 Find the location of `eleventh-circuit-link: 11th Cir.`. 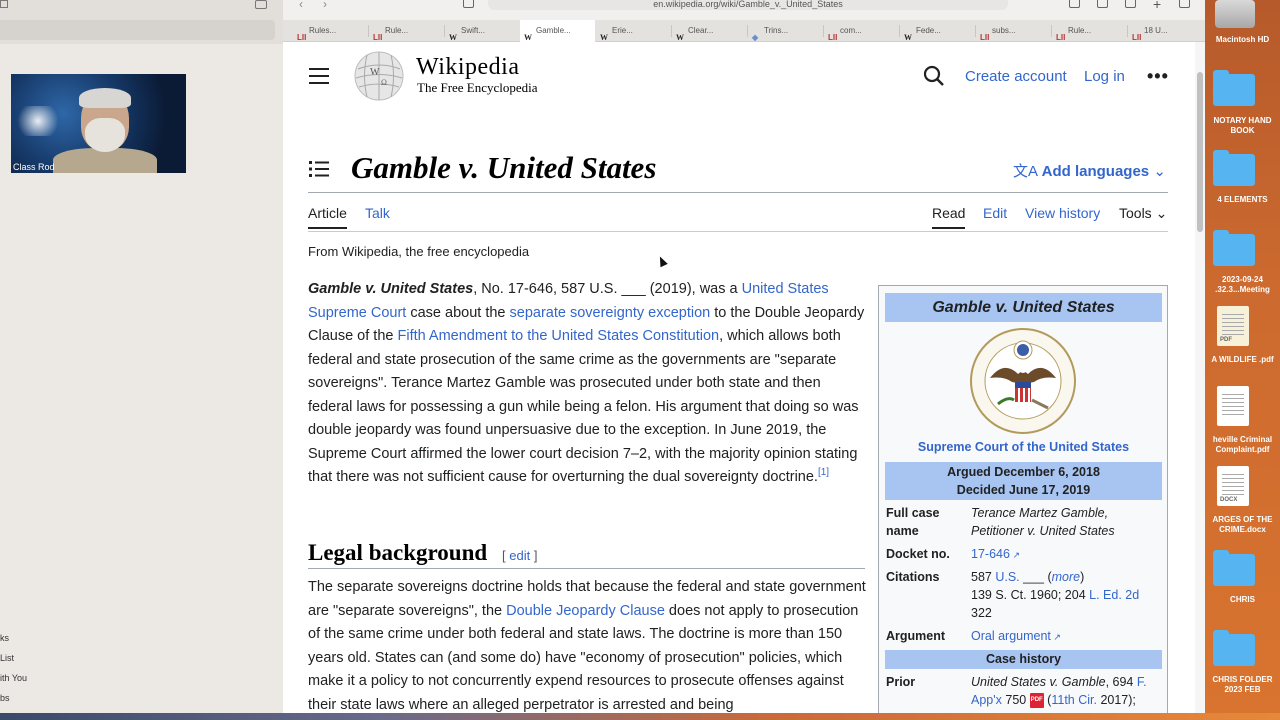

eleventh-circuit-link: 11th Cir. is located at coordinates (1074, 700).